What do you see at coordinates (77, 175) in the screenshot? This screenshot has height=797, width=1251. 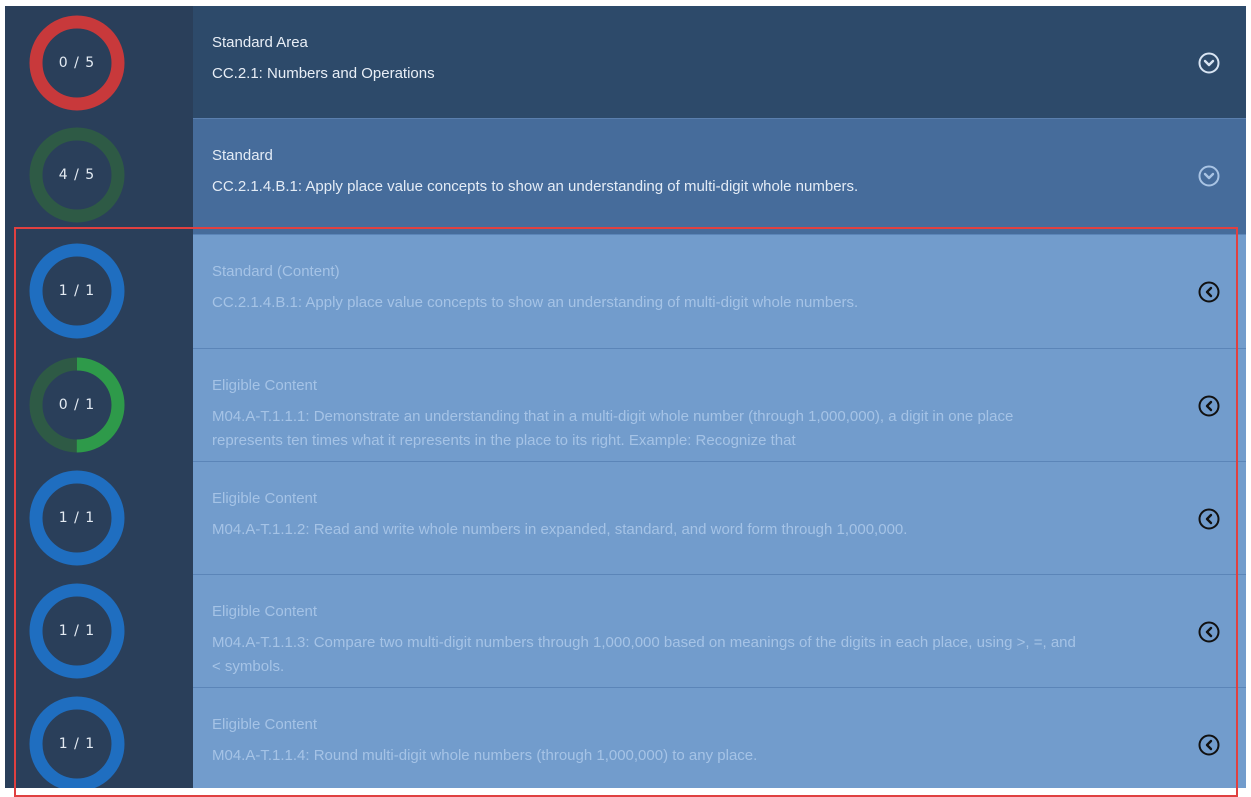 I see `progress-label: 4 / 5` at bounding box center [77, 175].